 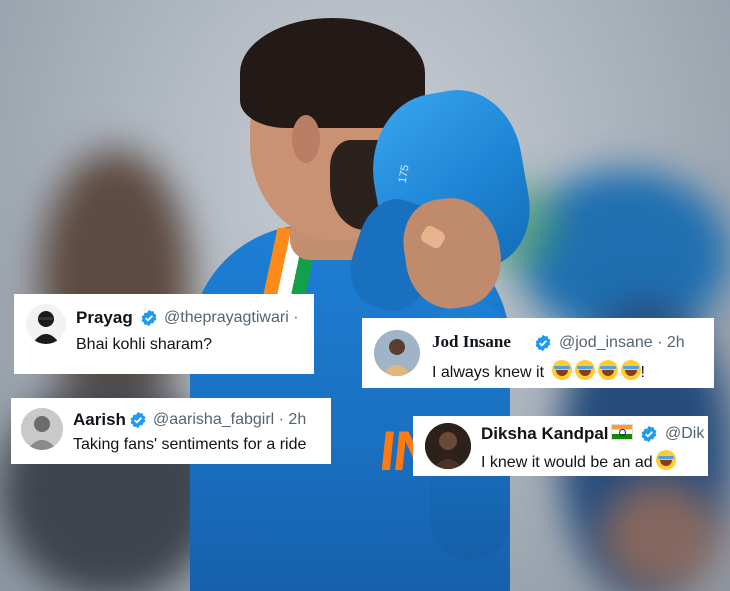 What do you see at coordinates (46, 327) in the screenshot?
I see `avatar-silhouette-icon` at bounding box center [46, 327].